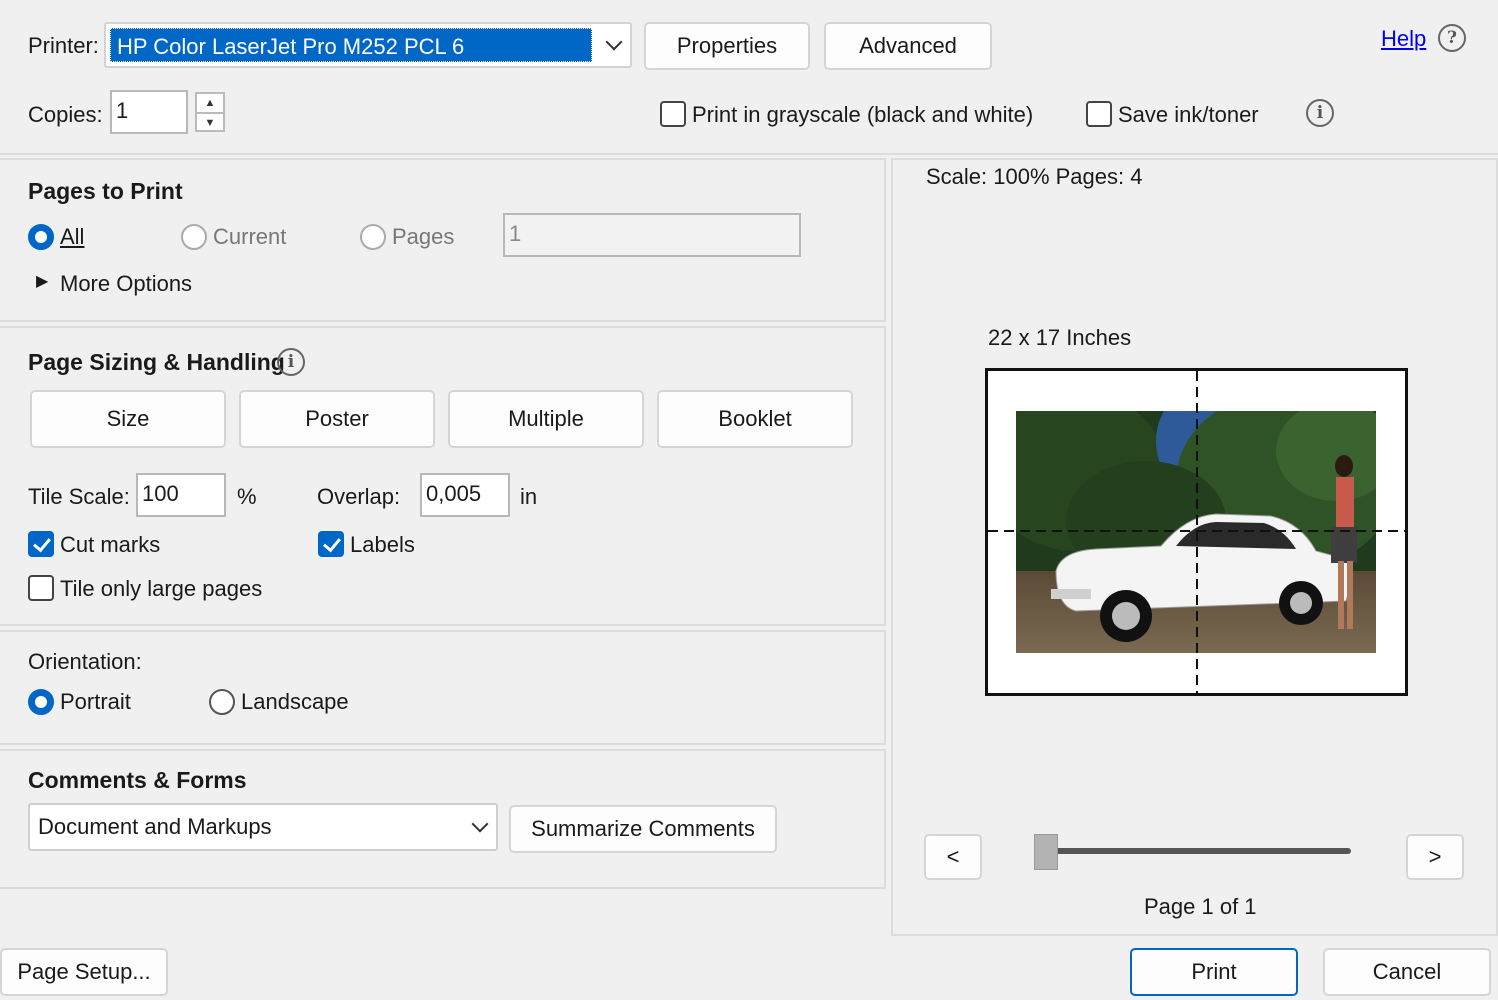 The height and width of the screenshot is (1000, 1498). What do you see at coordinates (1046, 852) in the screenshot?
I see `page-slider-thumb` at bounding box center [1046, 852].